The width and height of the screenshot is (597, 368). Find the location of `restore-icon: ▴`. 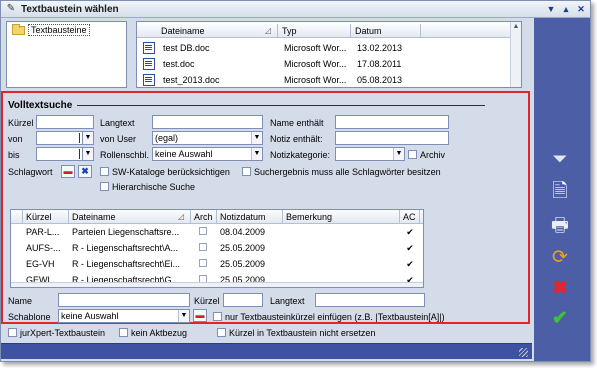

restore-icon: ▴ is located at coordinates (566, 9).